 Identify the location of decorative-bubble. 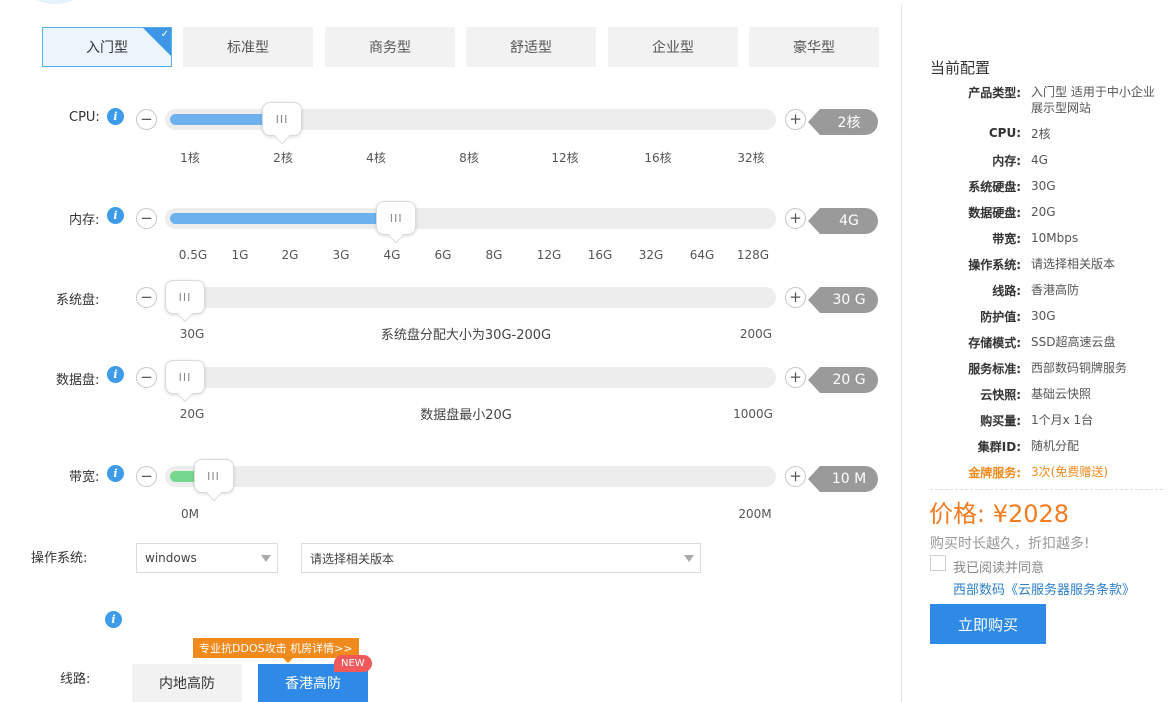
(55, 2).